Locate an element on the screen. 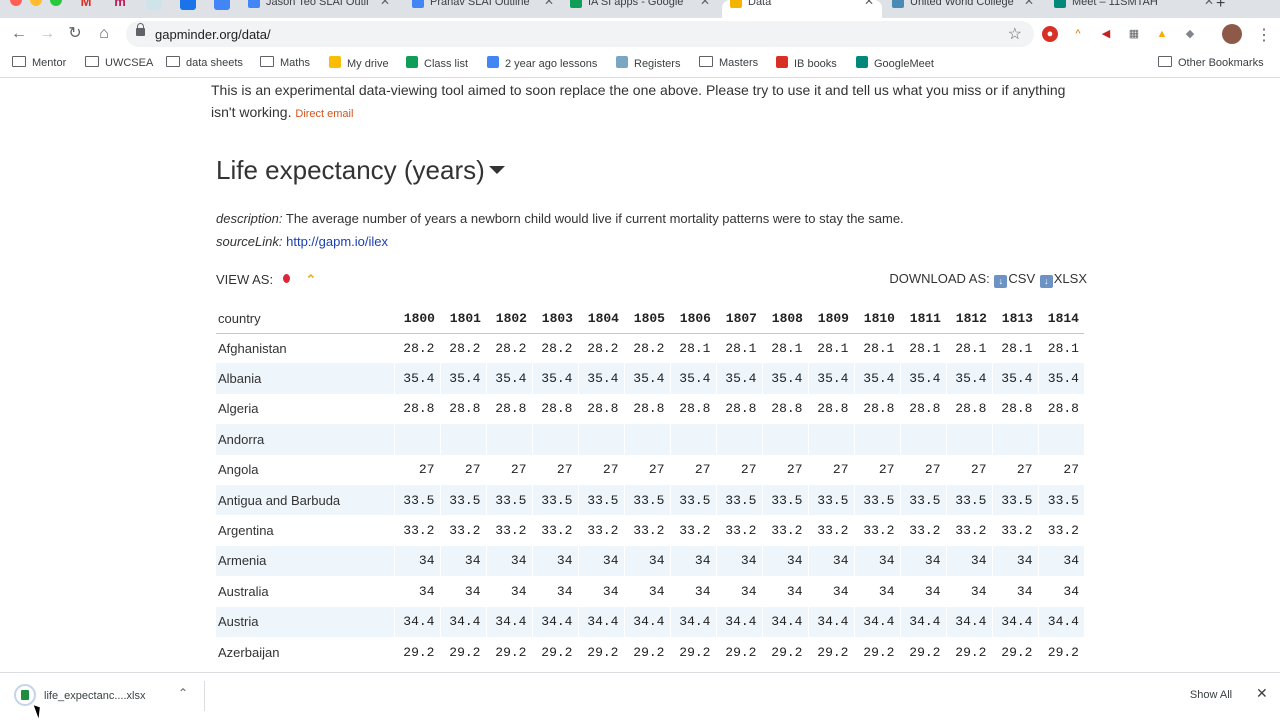  new-tab-button: + is located at coordinates (1220, 6).